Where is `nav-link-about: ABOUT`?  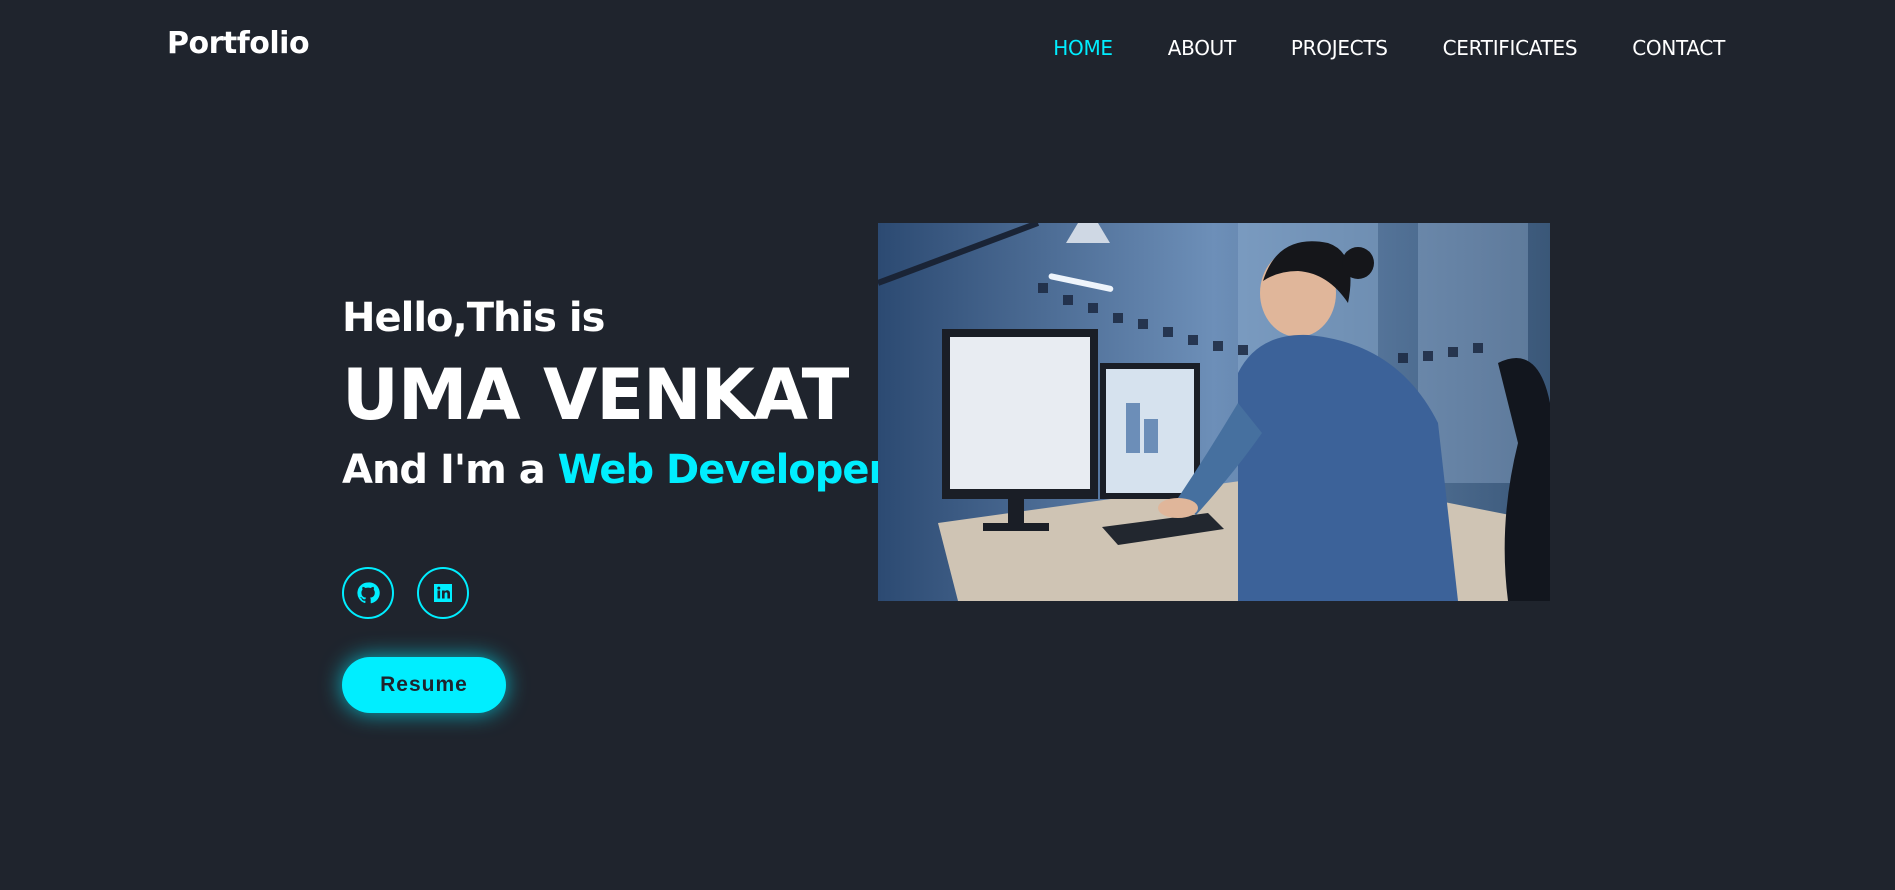
nav-link-about: ABOUT is located at coordinates (1202, 48).